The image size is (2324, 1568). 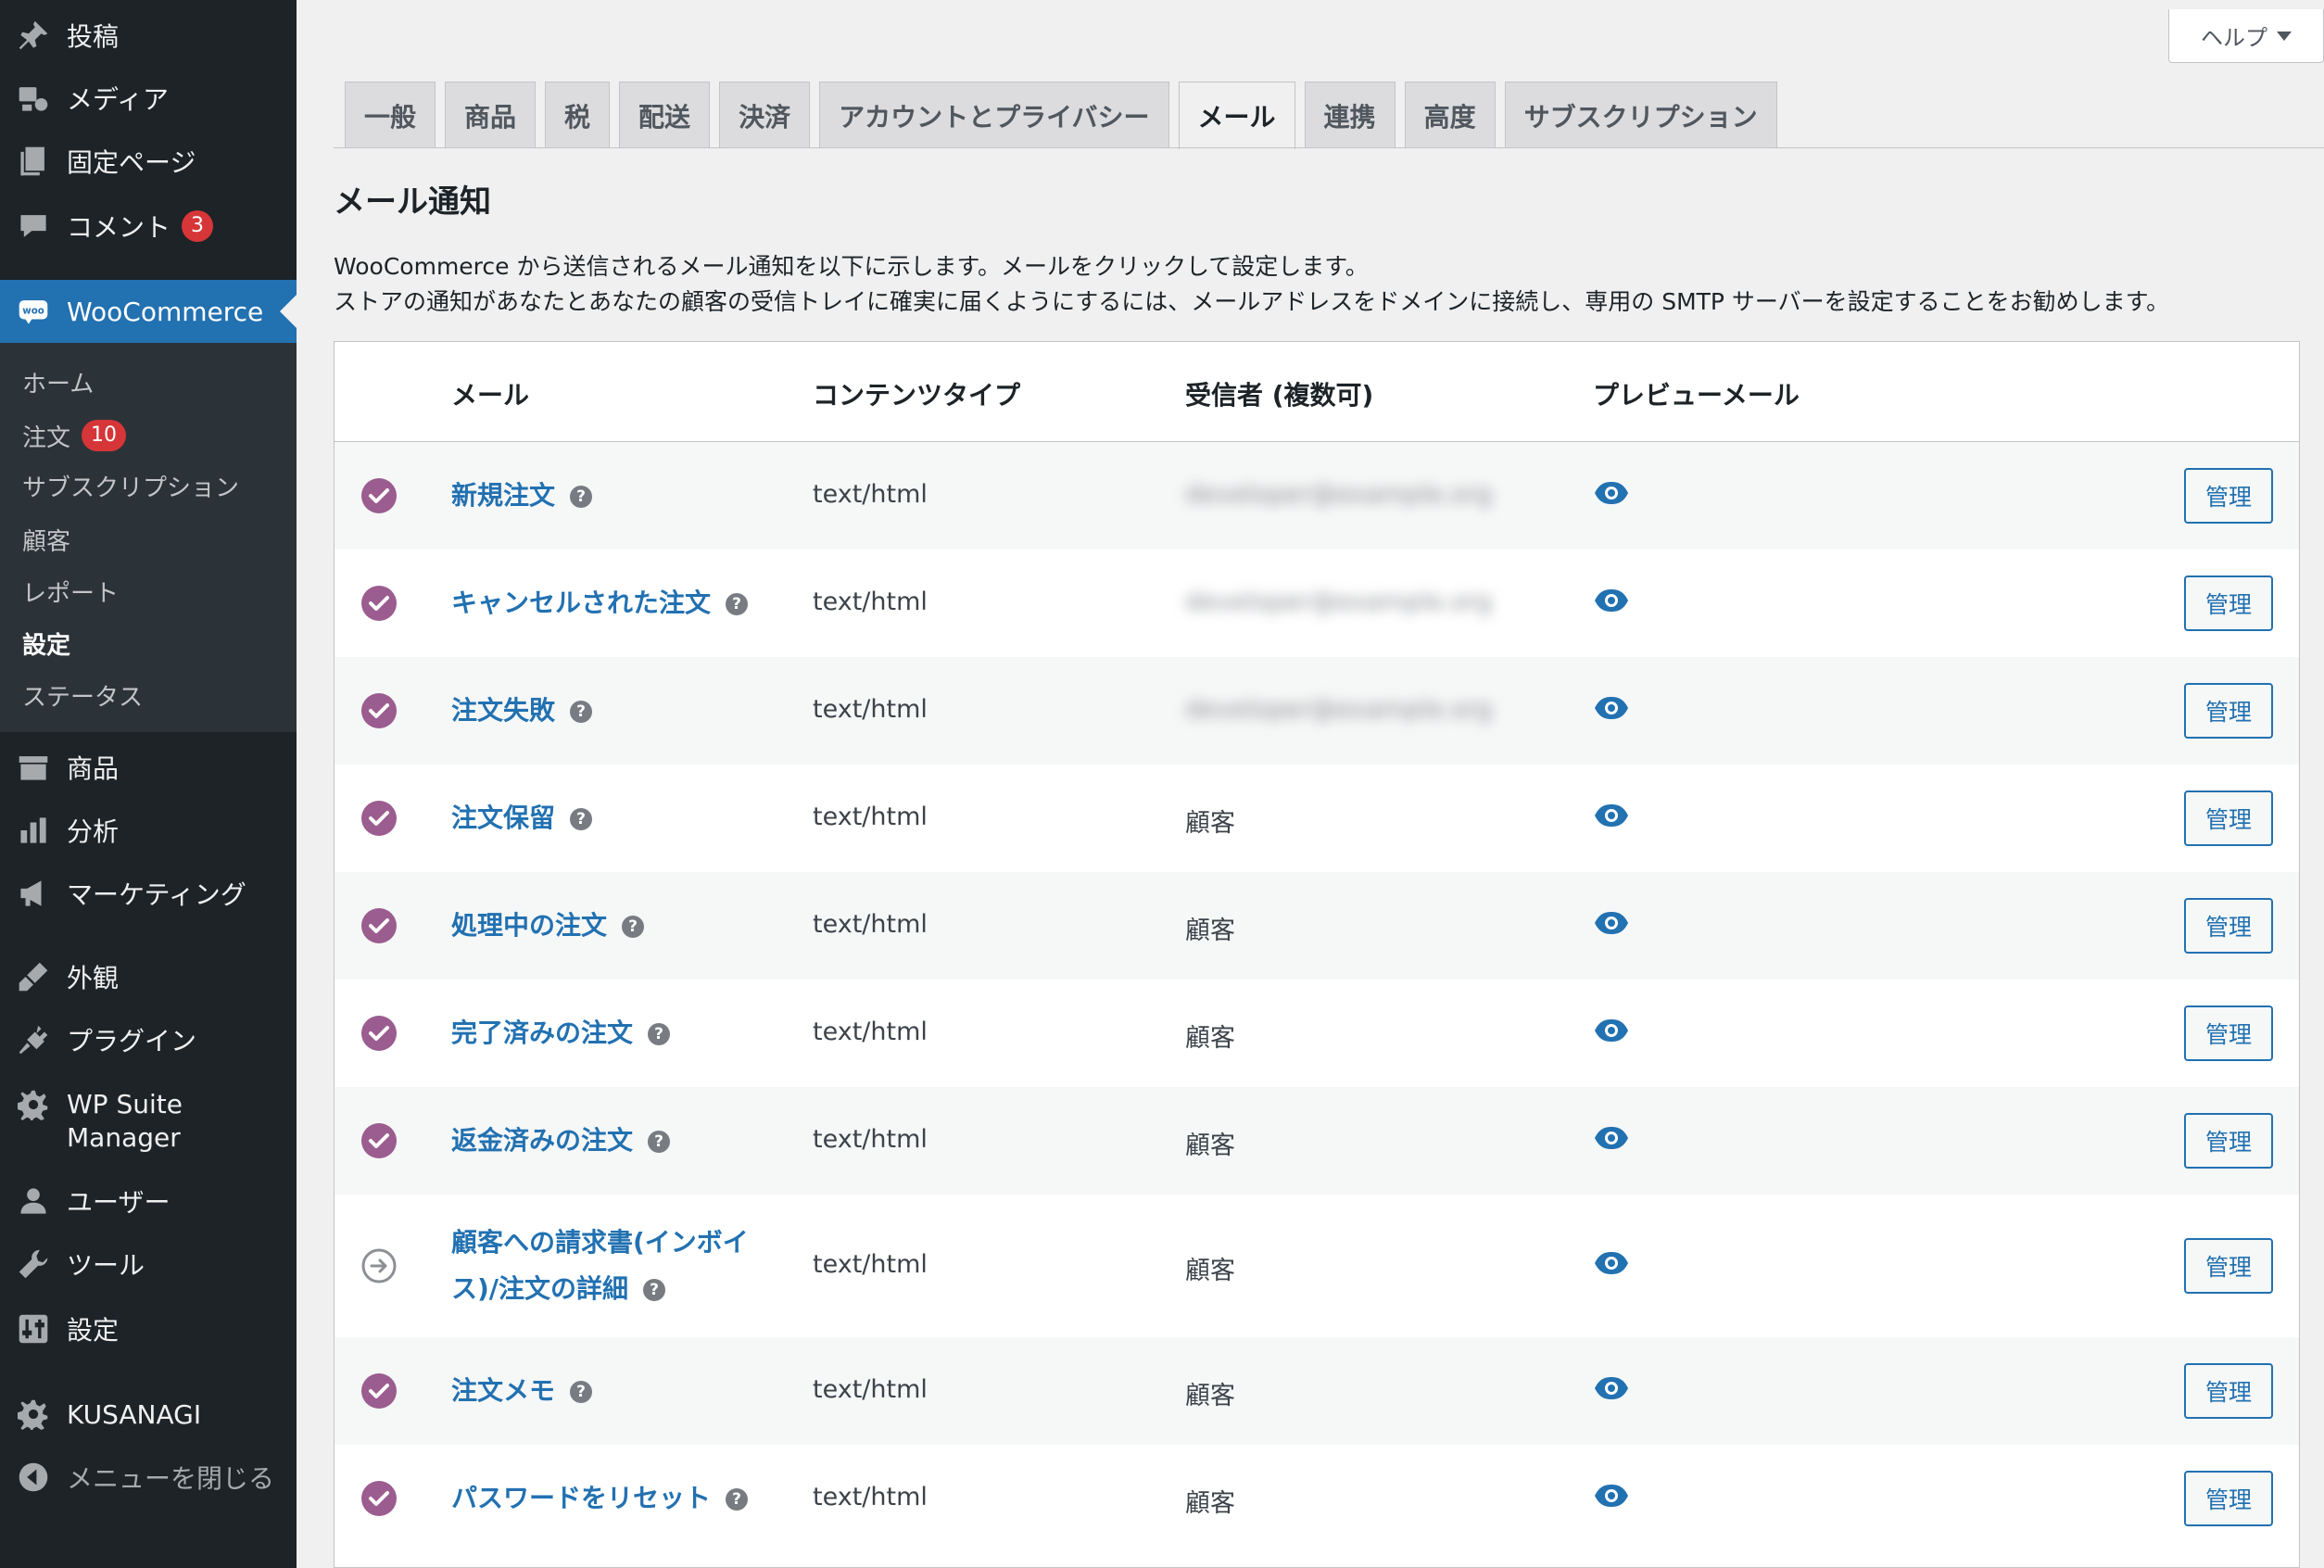 I want to click on column-header-recipient: 受信者 (複数可), so click(x=1279, y=395).